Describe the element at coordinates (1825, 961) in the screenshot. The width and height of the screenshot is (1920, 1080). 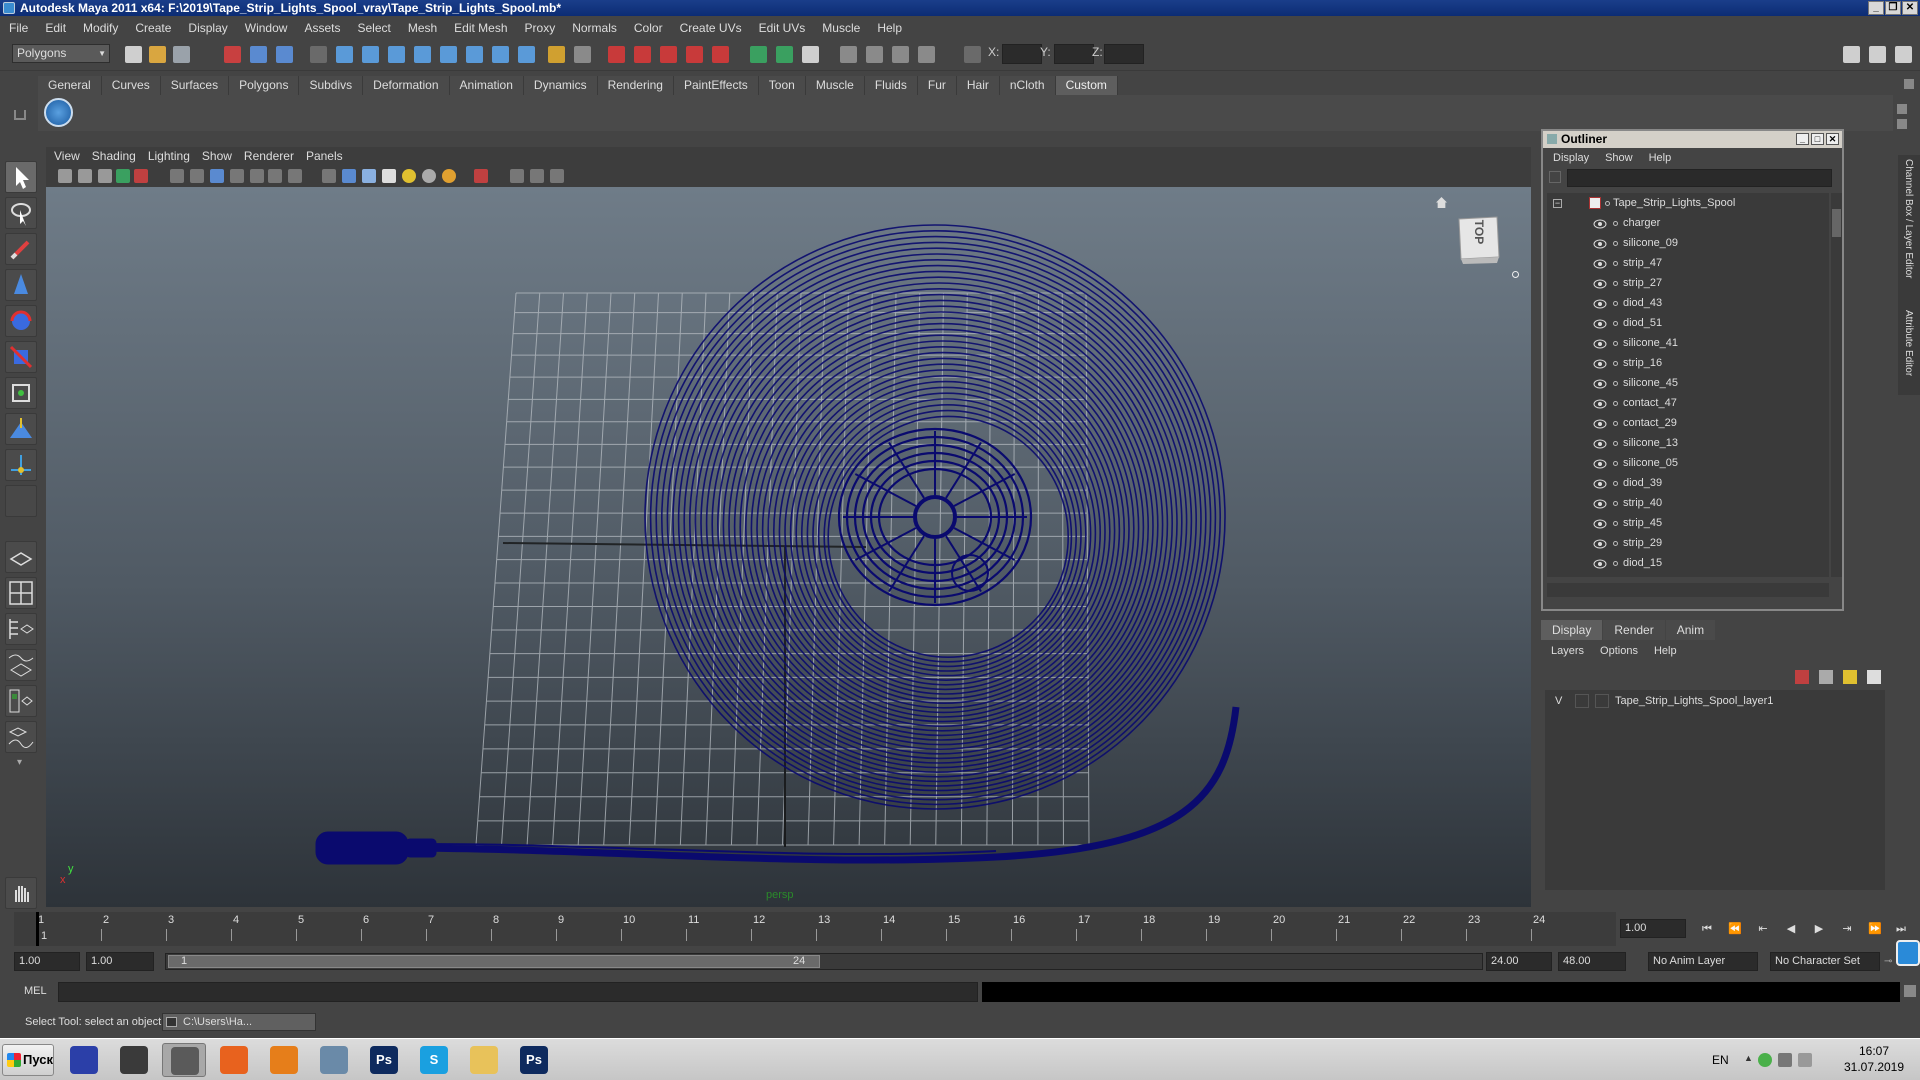
I see `character-set-dropdown: No Character Set` at that location.